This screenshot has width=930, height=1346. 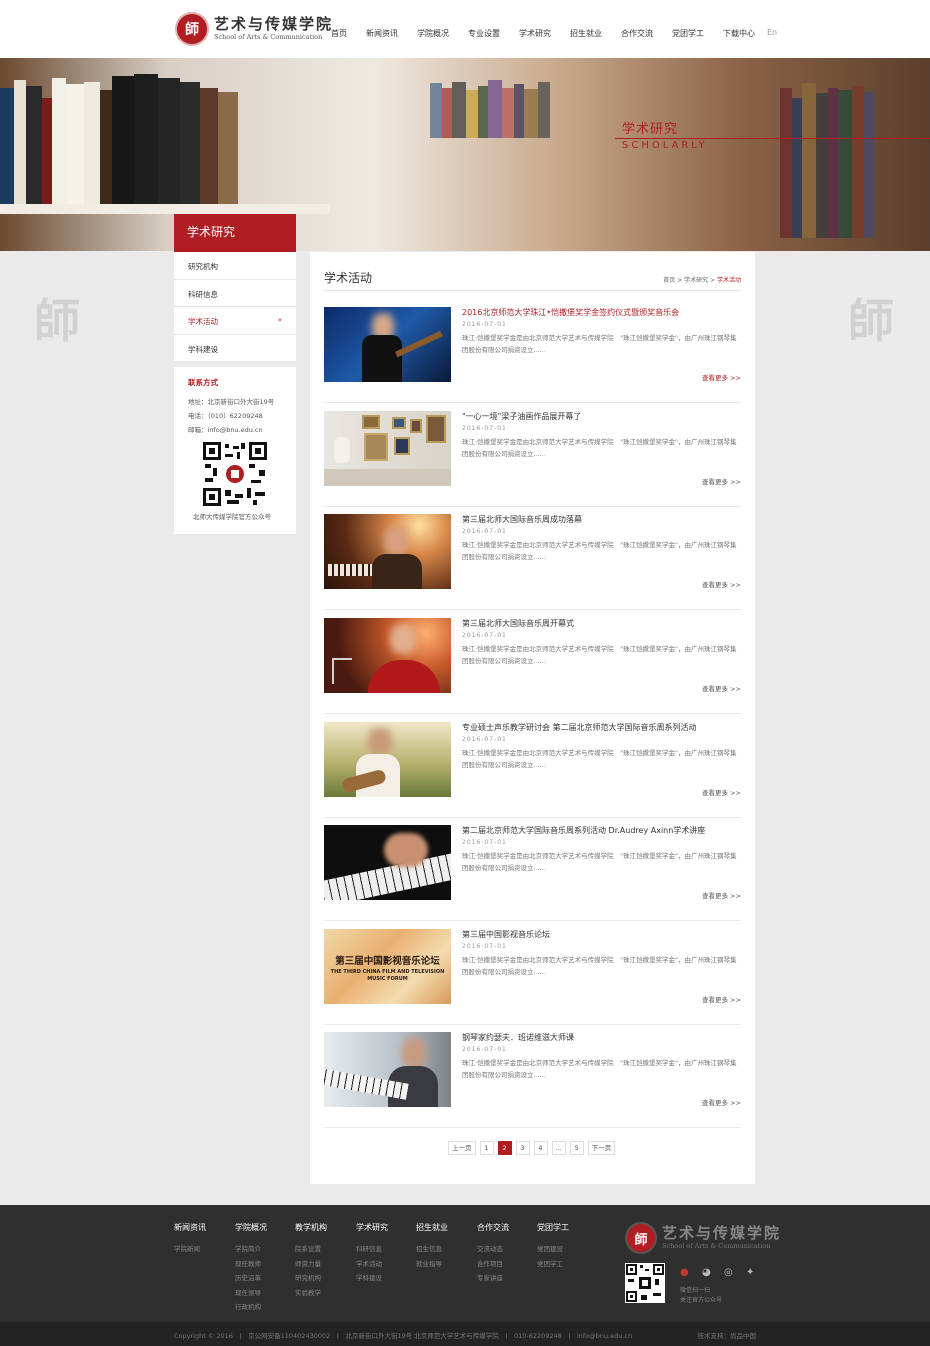 What do you see at coordinates (57, 321) in the screenshot?
I see `background-watermark-left: 師` at bounding box center [57, 321].